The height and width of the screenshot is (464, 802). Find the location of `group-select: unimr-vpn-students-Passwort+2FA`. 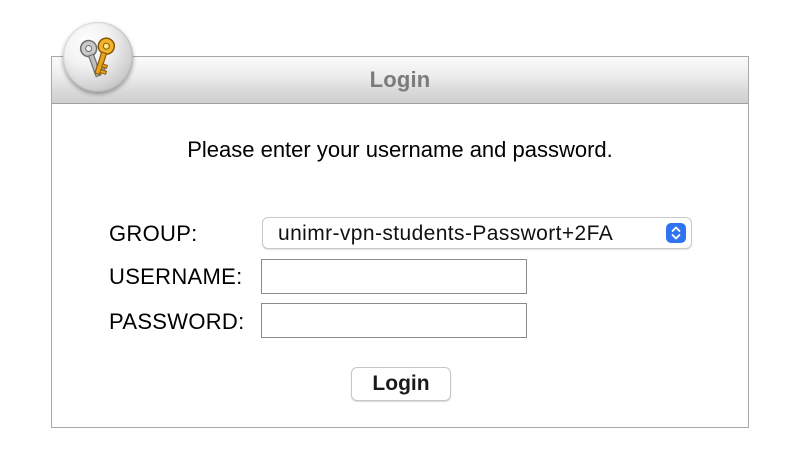

group-select: unimr-vpn-students-Passwort+2FA is located at coordinates (477, 233).